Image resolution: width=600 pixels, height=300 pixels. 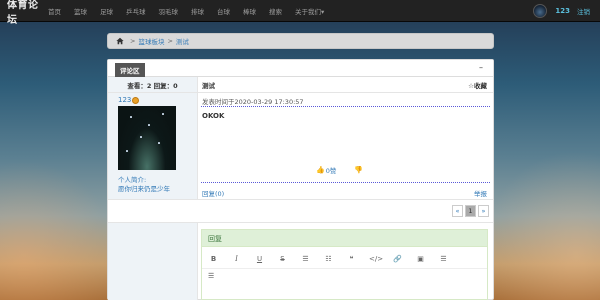 I want to click on post-timestamp: 发表时间于2020-03-29 17:30:57, so click(x=253, y=102).